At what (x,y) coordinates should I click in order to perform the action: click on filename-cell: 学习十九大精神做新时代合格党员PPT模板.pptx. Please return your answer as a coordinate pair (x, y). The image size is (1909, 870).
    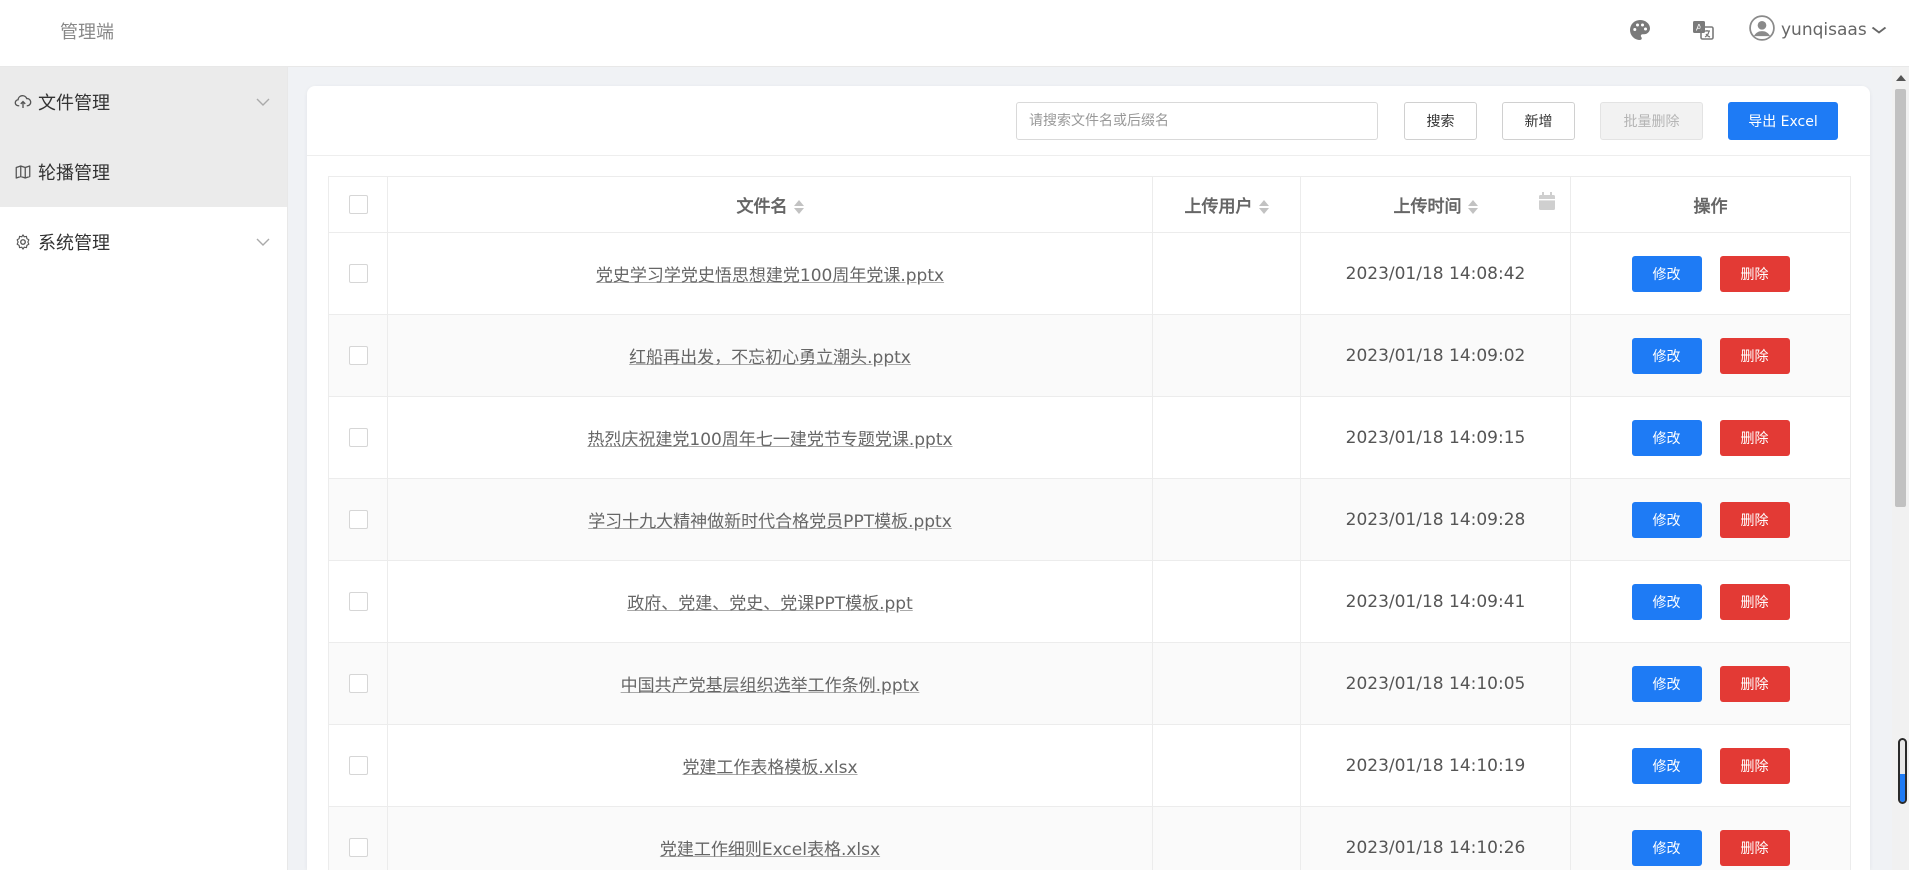
    Looking at the image, I should click on (770, 519).